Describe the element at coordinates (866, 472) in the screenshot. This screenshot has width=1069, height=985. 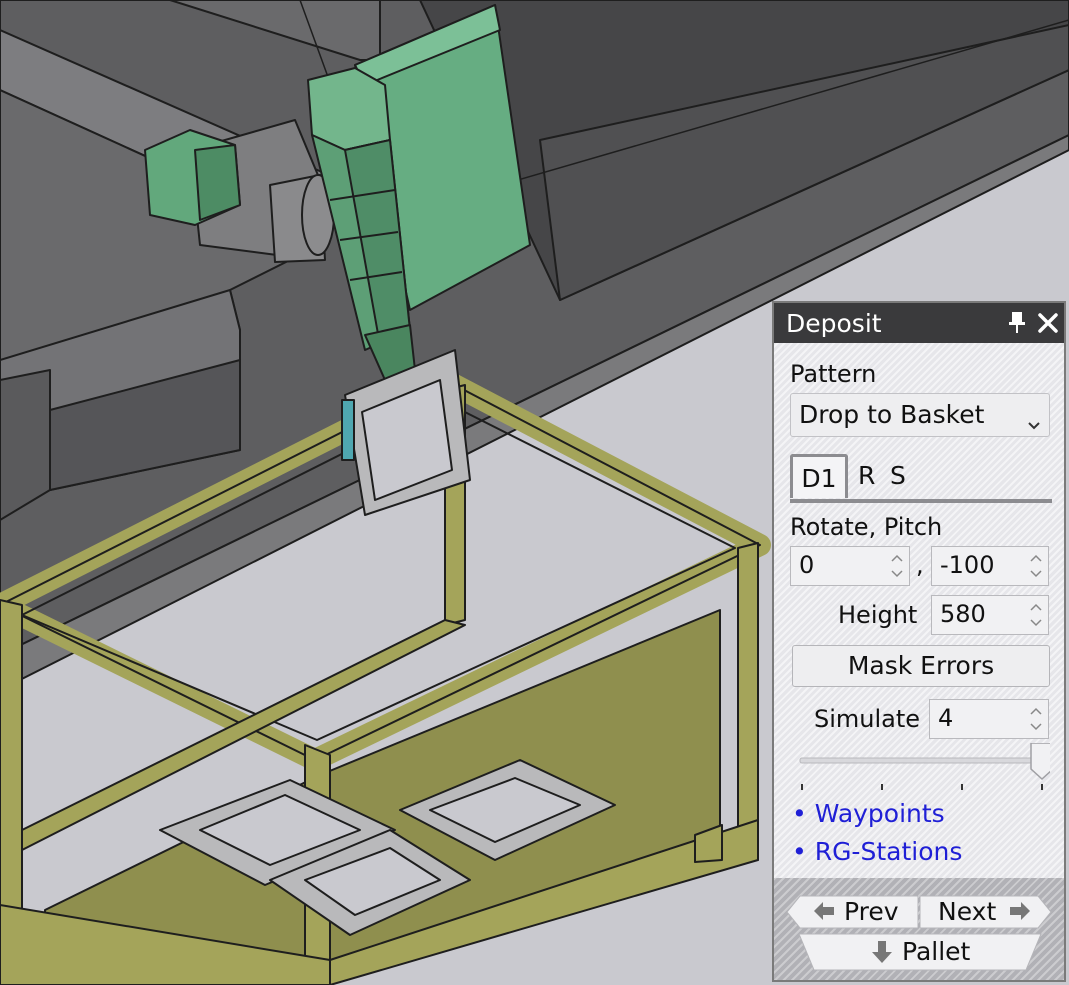
I see `tab-r: R` at that location.